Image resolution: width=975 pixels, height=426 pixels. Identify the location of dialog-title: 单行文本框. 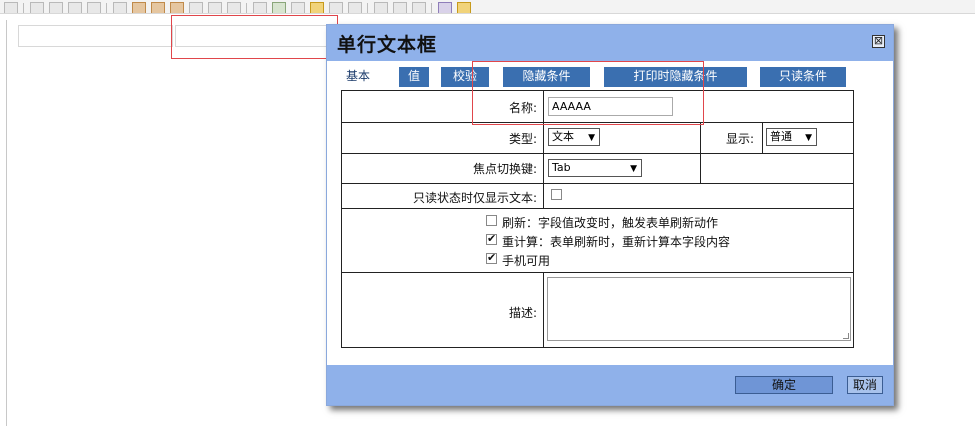
(387, 45).